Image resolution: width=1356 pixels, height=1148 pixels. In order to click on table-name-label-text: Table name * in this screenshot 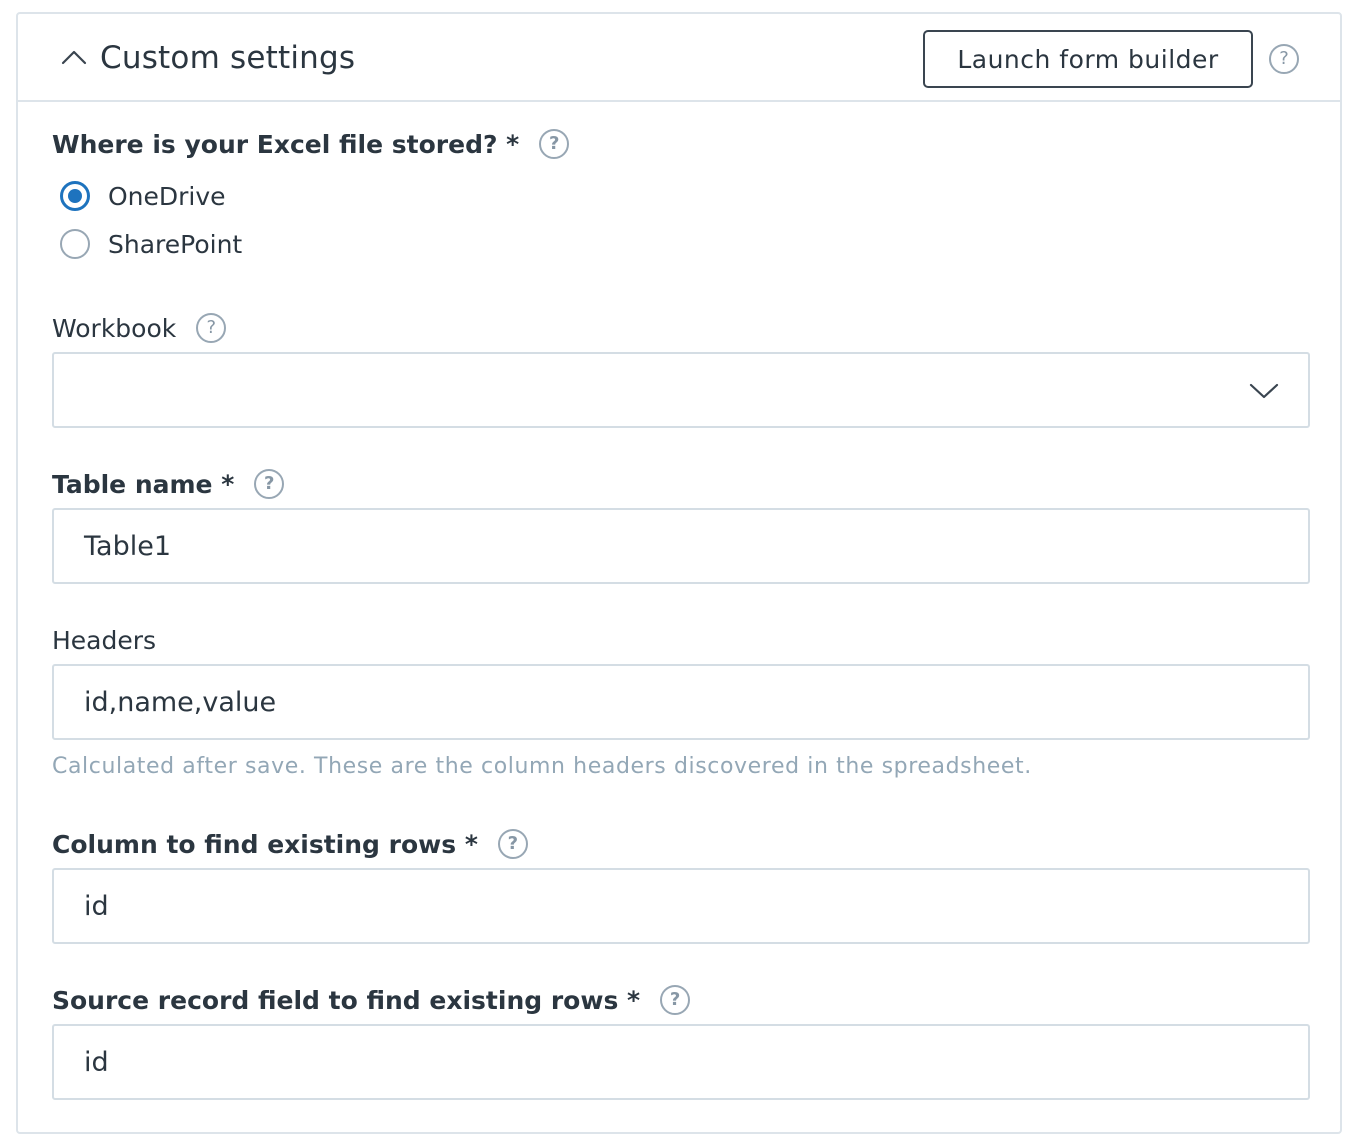, I will do `click(143, 484)`.